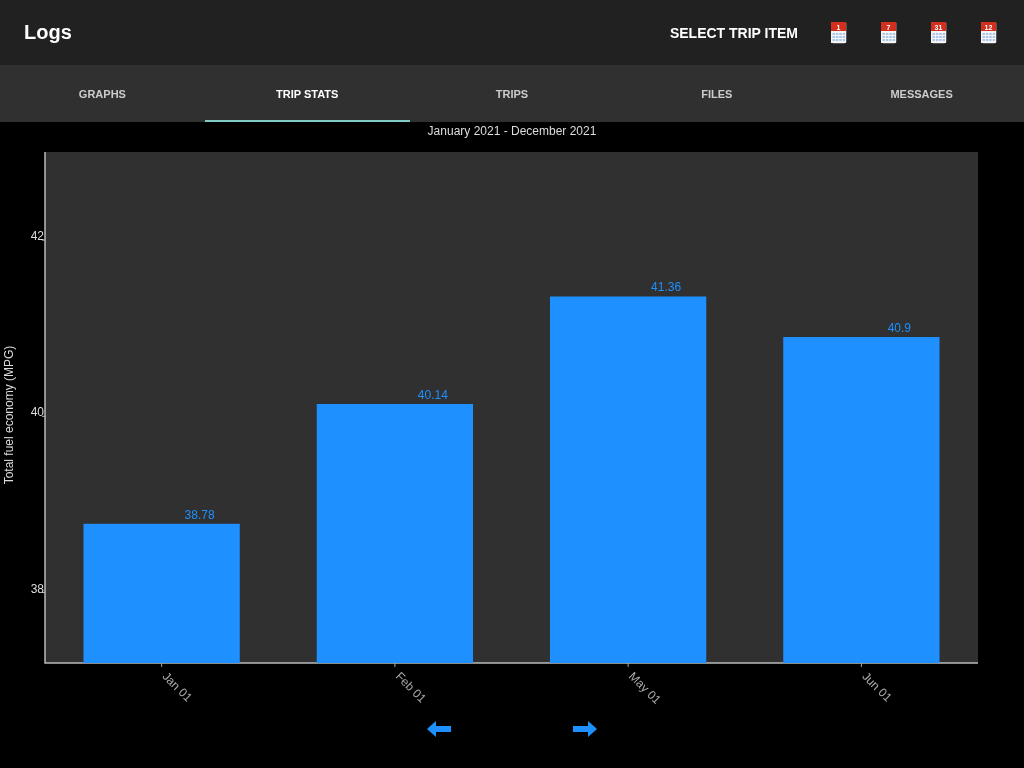 The width and height of the screenshot is (1024, 768). I want to click on screen-title: Logs, so click(48, 32).